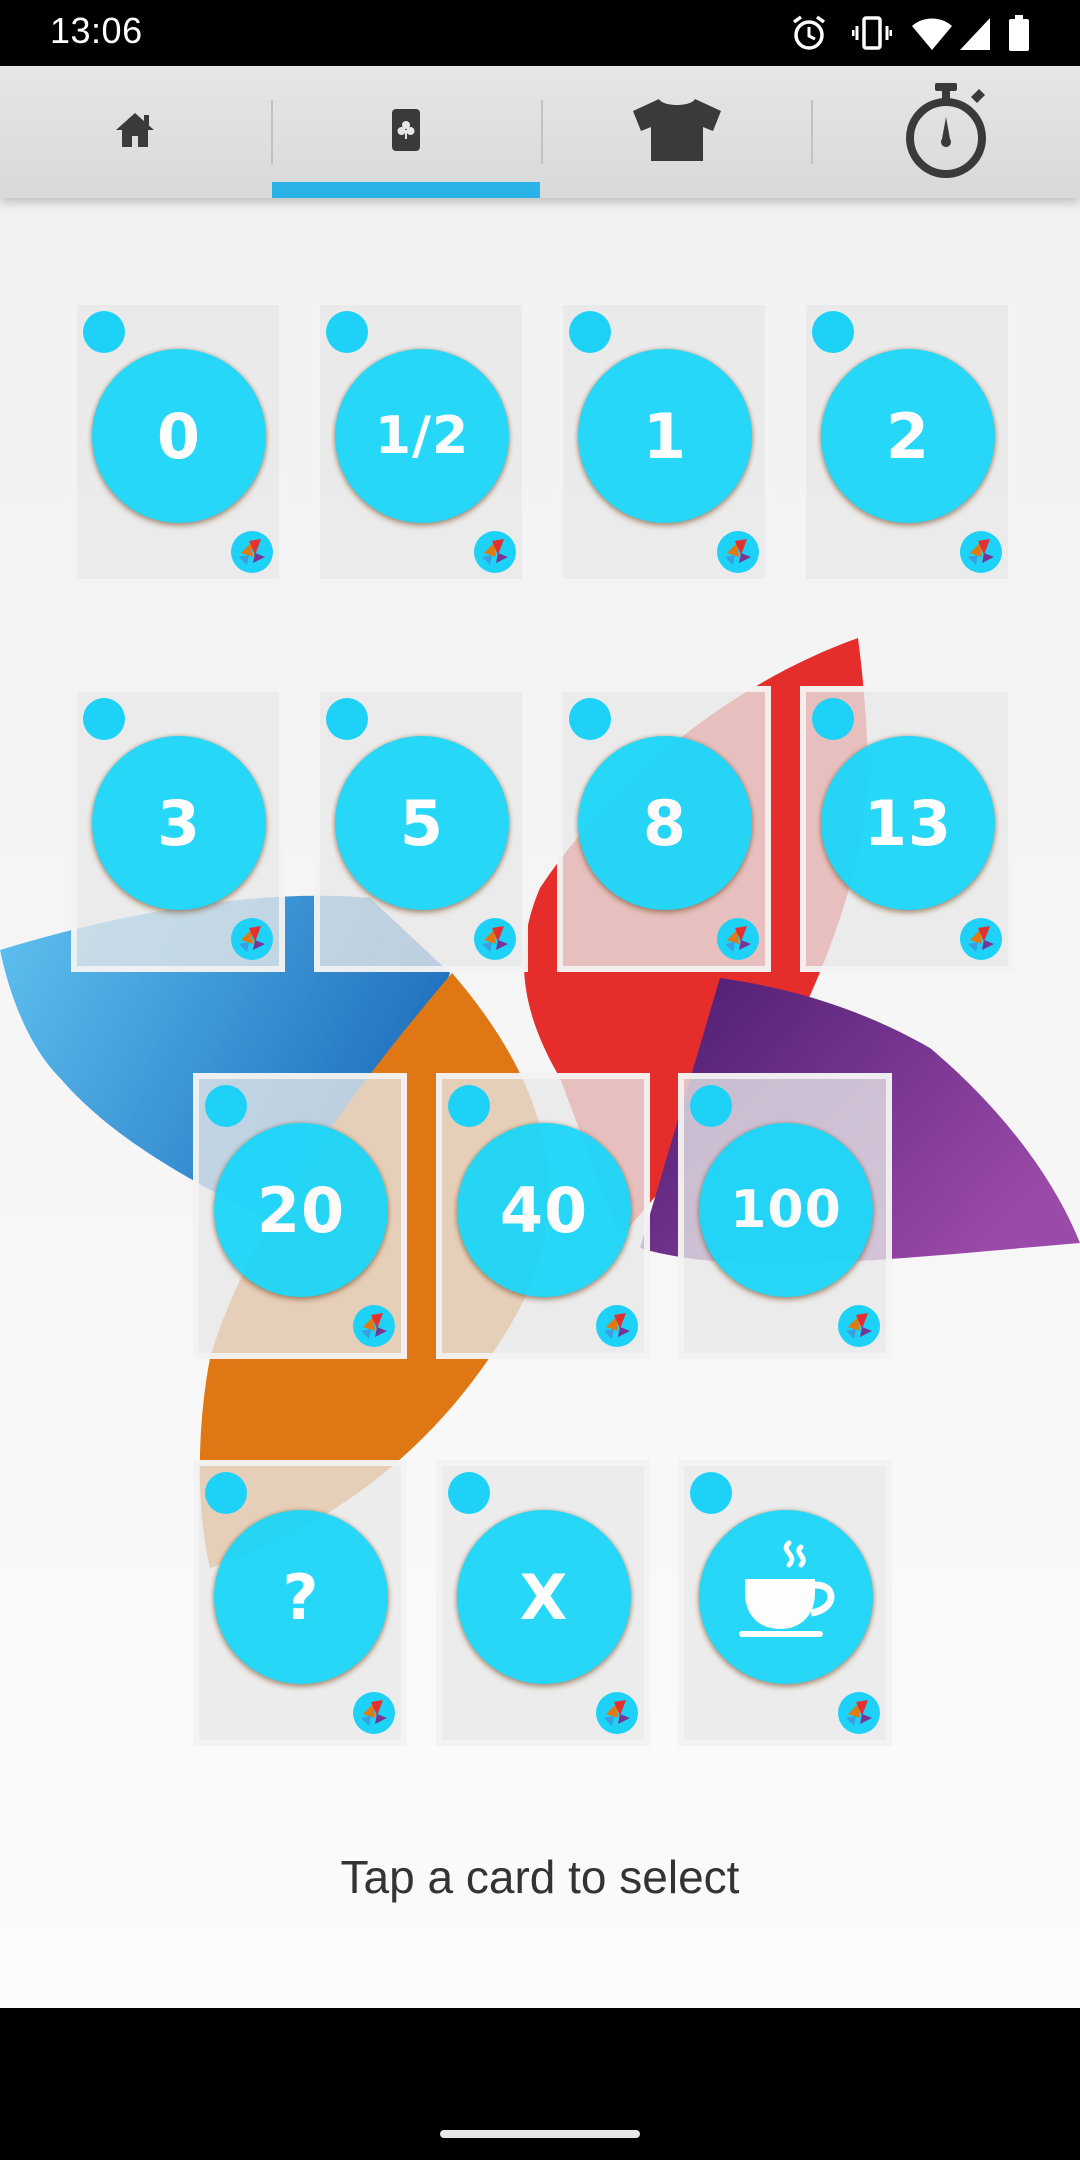 The image size is (1080, 2160). I want to click on tab-bar, so click(540, 132).